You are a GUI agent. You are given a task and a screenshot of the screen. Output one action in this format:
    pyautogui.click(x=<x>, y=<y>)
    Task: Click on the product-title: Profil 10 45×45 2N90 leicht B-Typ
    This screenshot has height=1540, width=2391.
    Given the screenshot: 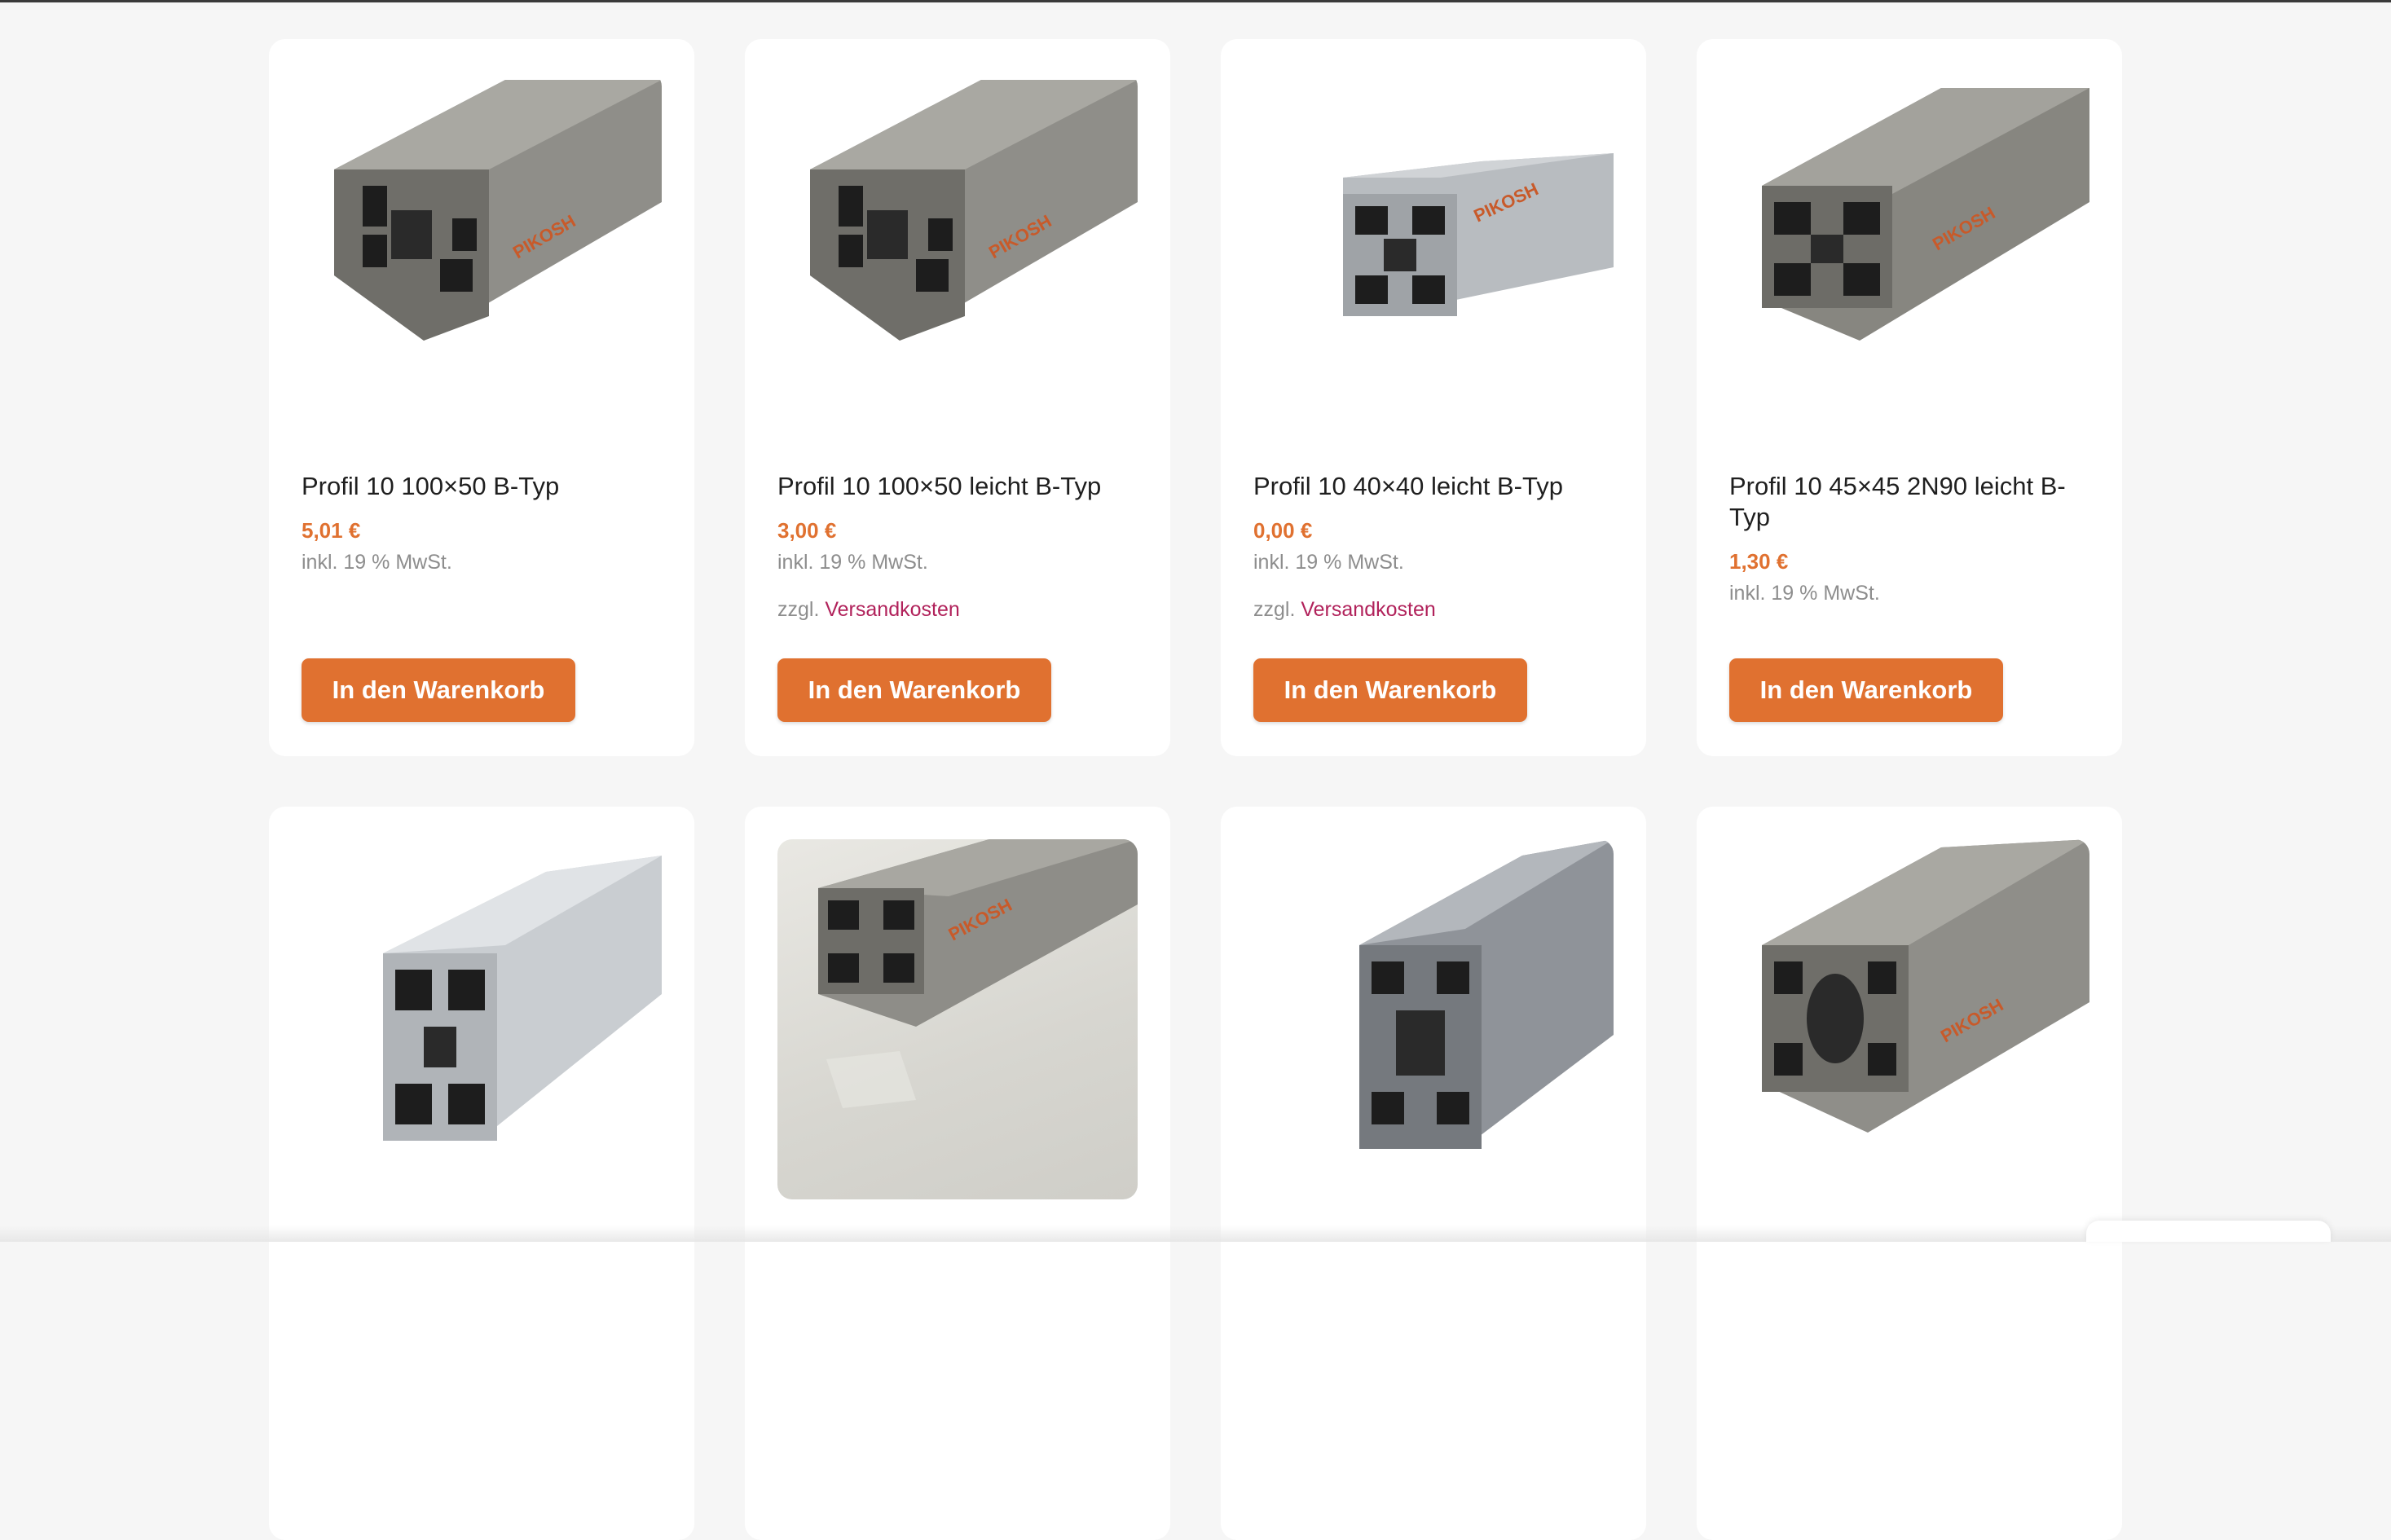 What is the action you would take?
    pyautogui.click(x=1908, y=502)
    